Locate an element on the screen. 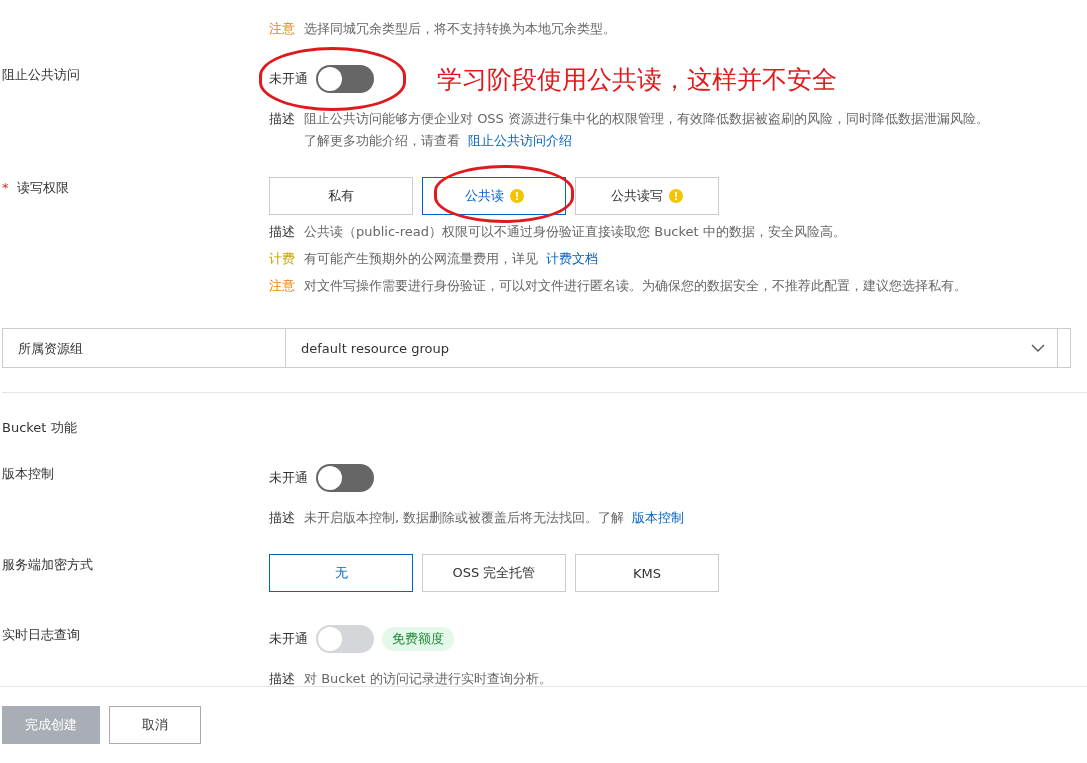 This screenshot has width=1087, height=763. field-label: 服务端加密方式 is located at coordinates (47, 564).